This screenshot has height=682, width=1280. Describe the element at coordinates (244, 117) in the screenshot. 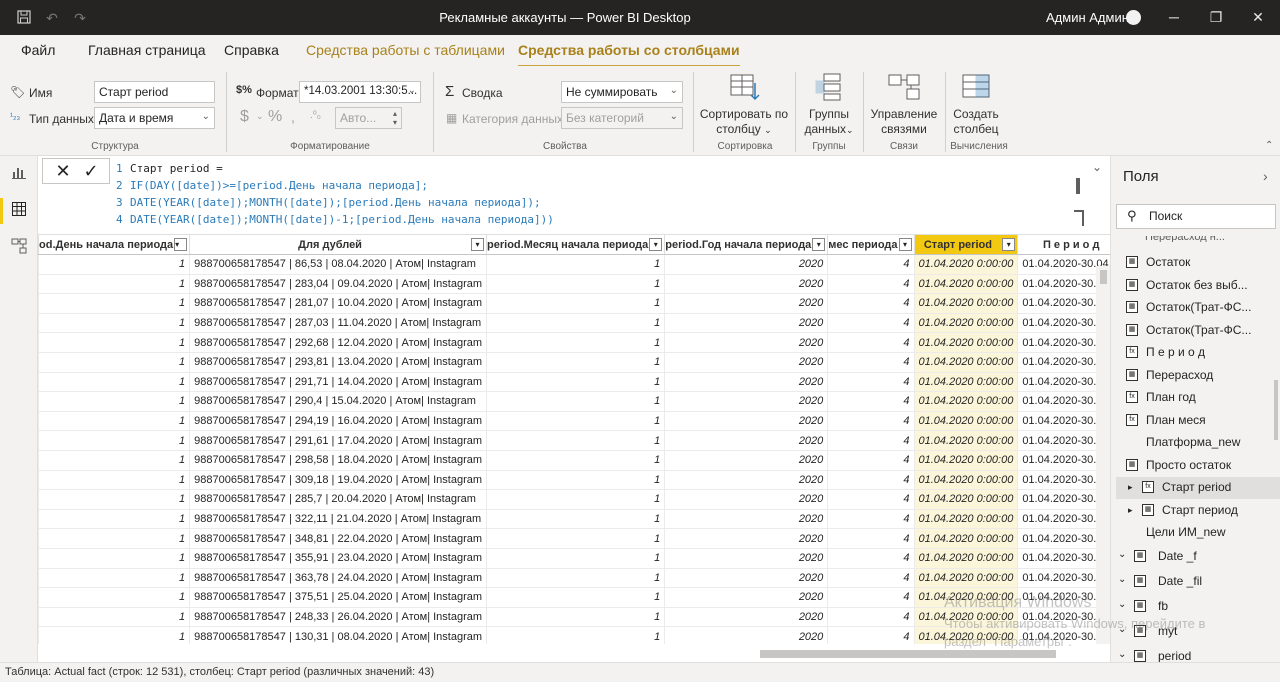

I see `currency-icon: $` at that location.